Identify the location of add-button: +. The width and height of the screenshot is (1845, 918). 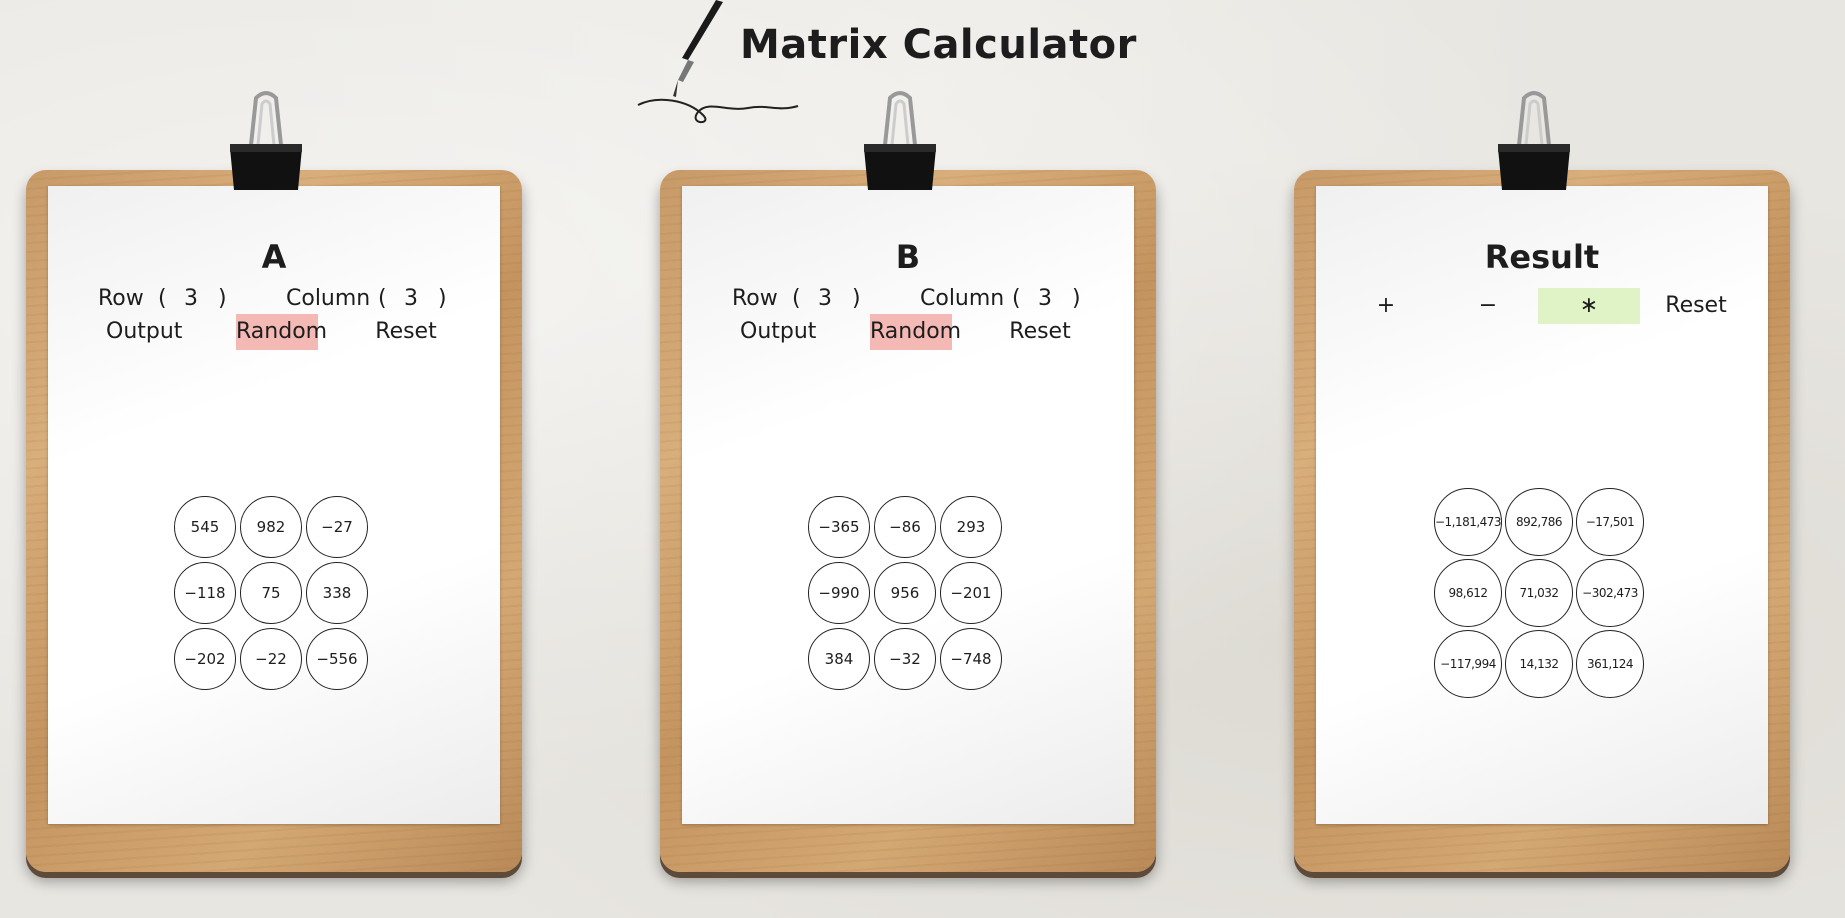
(1386, 306).